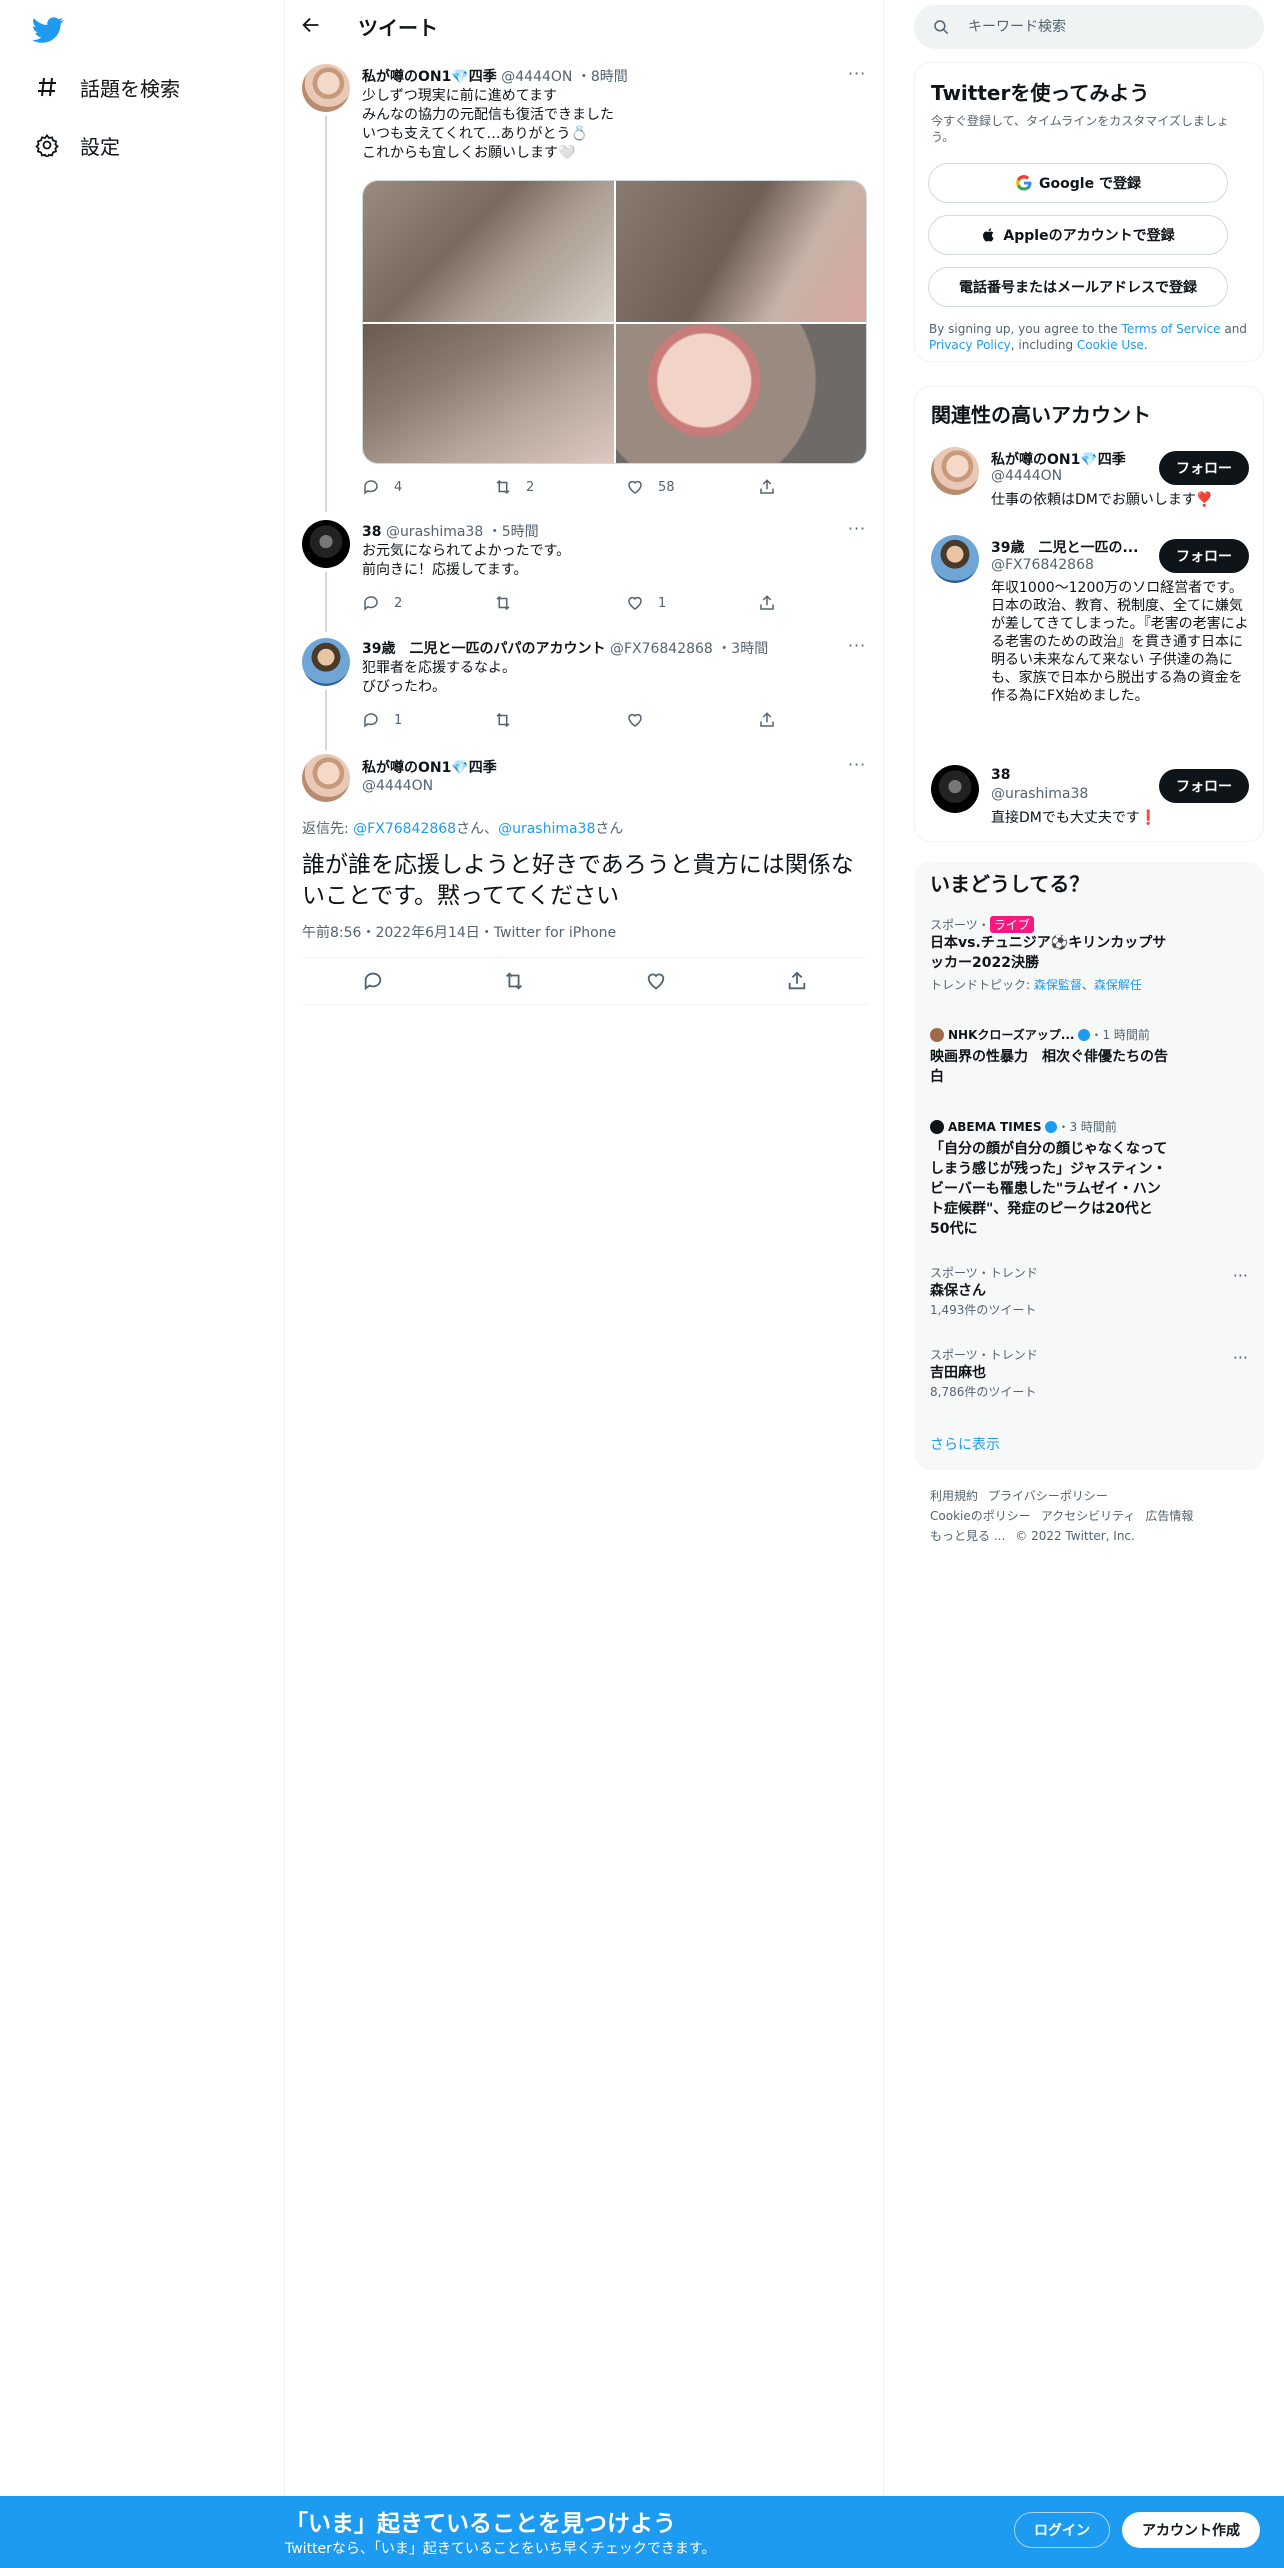 The image size is (1284, 2568). I want to click on photo-grid, so click(614, 322).